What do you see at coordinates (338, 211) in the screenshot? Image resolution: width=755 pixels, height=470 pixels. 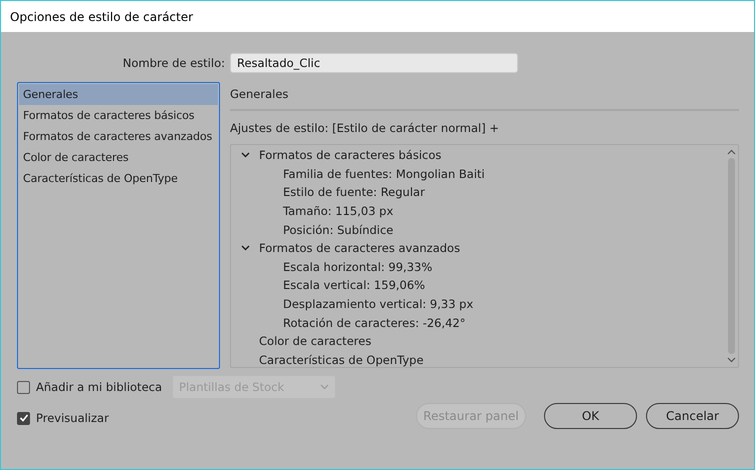 I see `tree-item: Tamaño: 115,03 px` at bounding box center [338, 211].